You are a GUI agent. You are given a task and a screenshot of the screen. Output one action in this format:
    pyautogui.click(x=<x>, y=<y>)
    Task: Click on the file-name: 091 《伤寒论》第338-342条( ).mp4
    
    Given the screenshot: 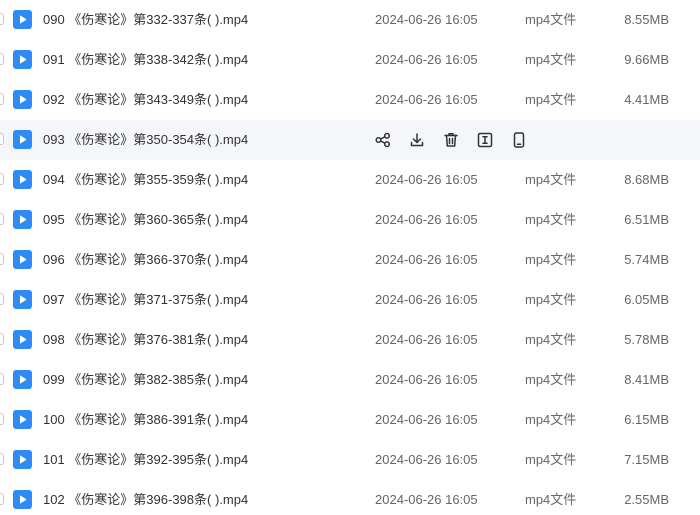 What is the action you would take?
    pyautogui.click(x=145, y=60)
    